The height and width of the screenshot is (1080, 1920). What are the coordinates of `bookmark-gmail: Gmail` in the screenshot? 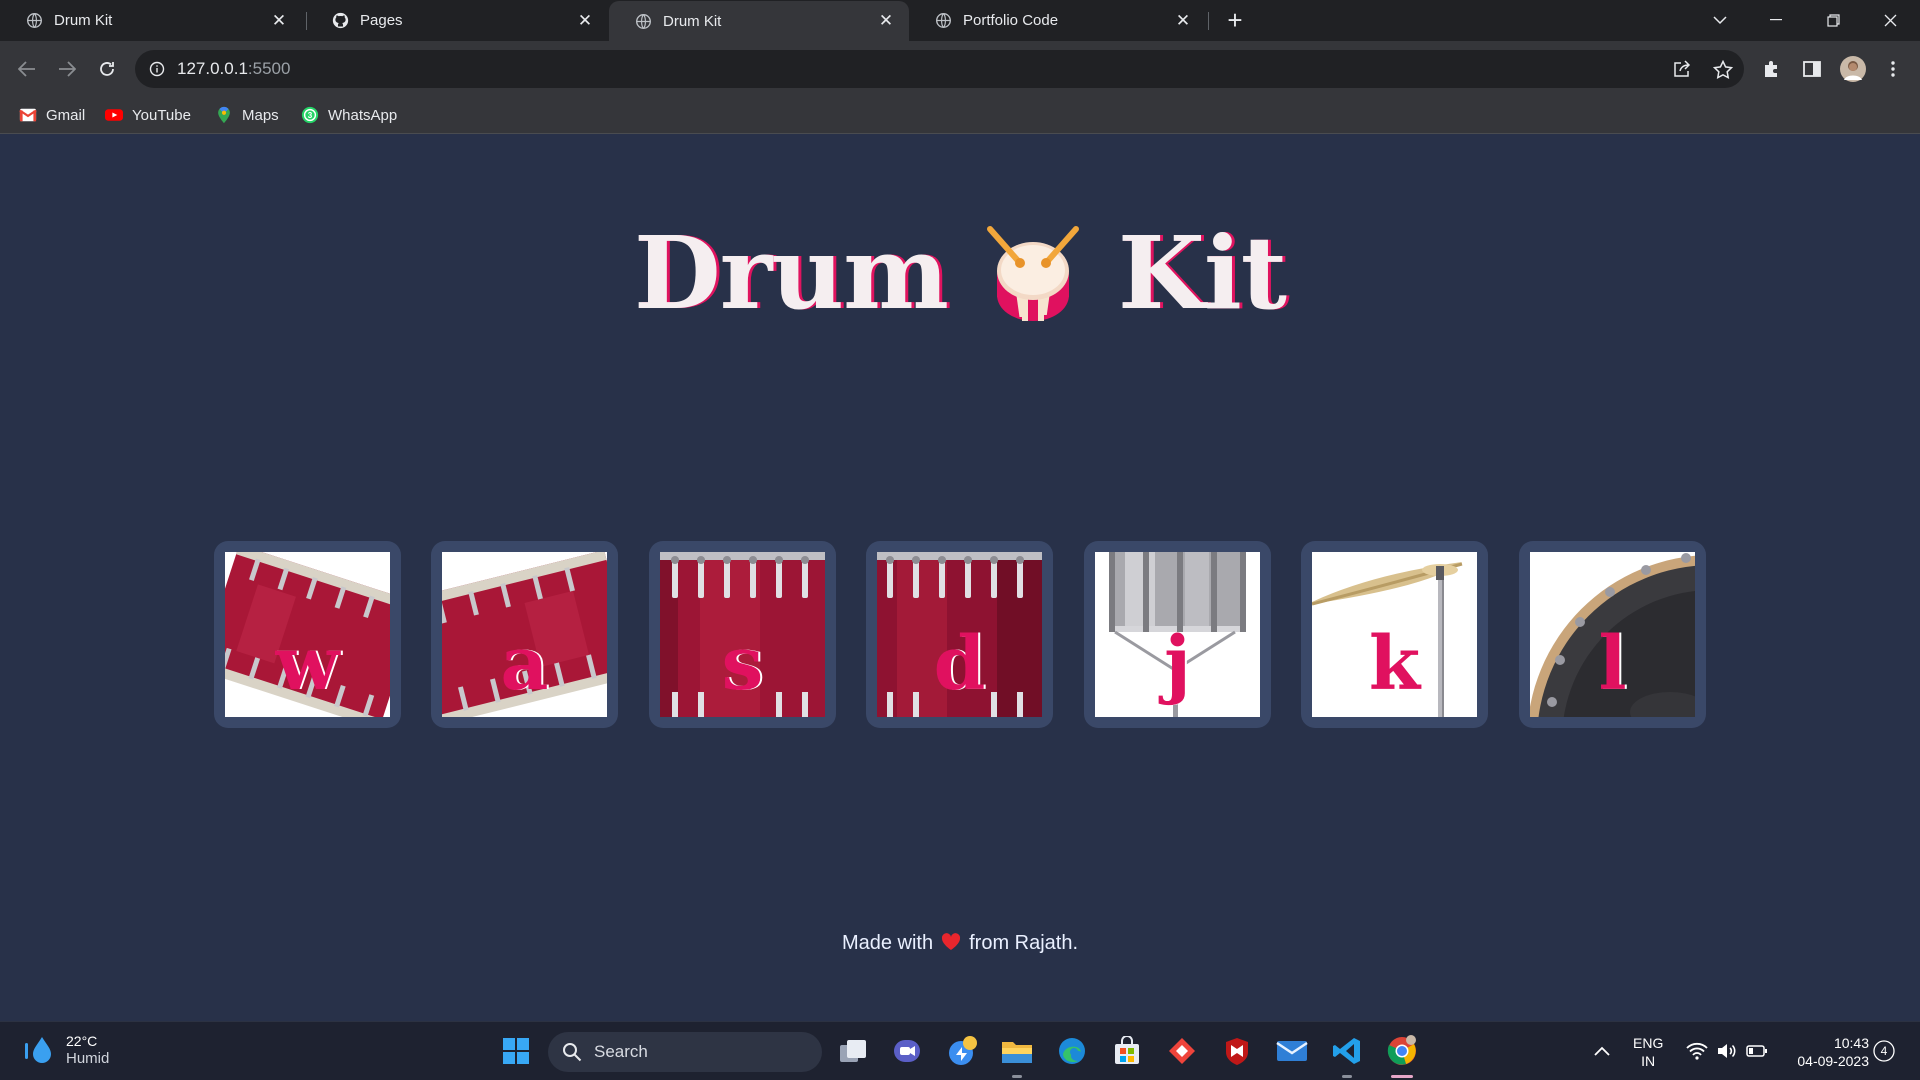 It's located at (52, 115).